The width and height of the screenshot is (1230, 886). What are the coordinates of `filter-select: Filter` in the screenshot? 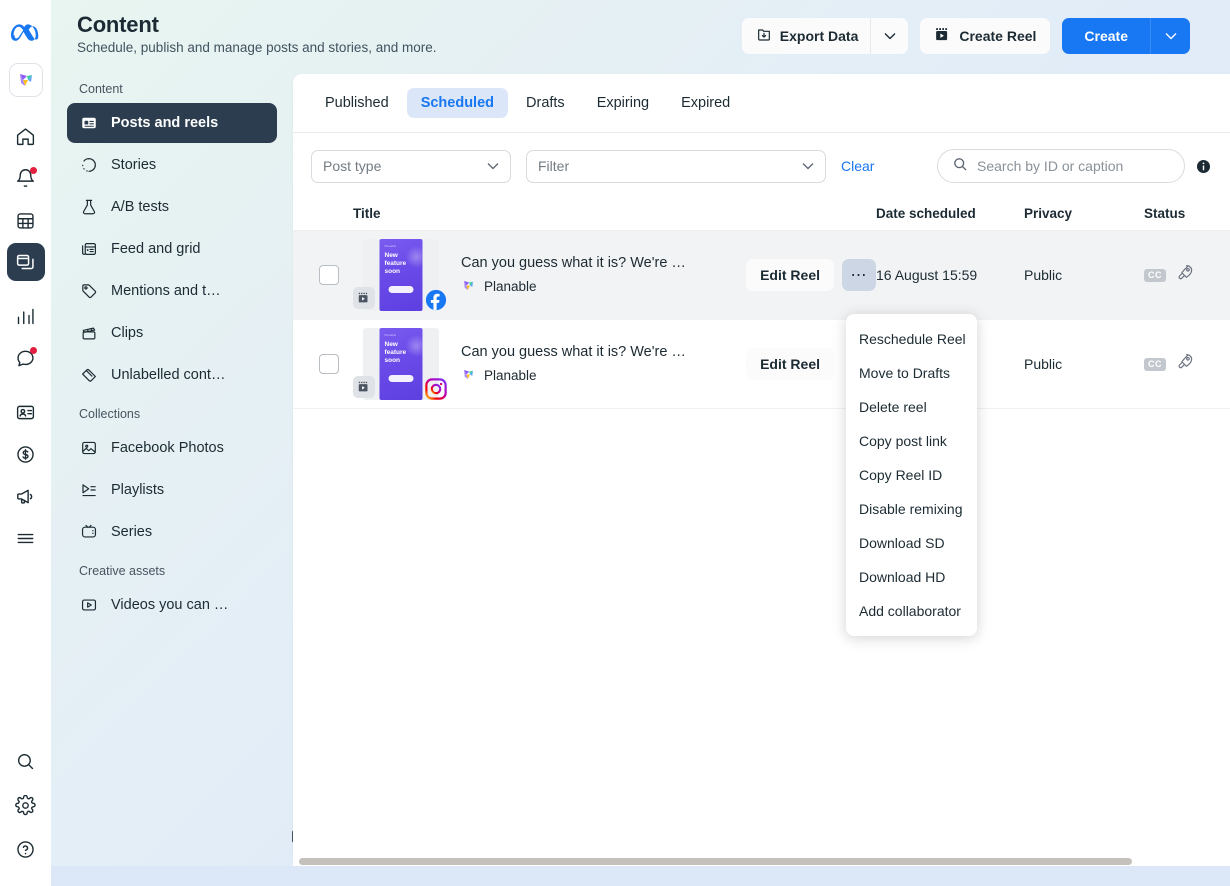 It's located at (676, 166).